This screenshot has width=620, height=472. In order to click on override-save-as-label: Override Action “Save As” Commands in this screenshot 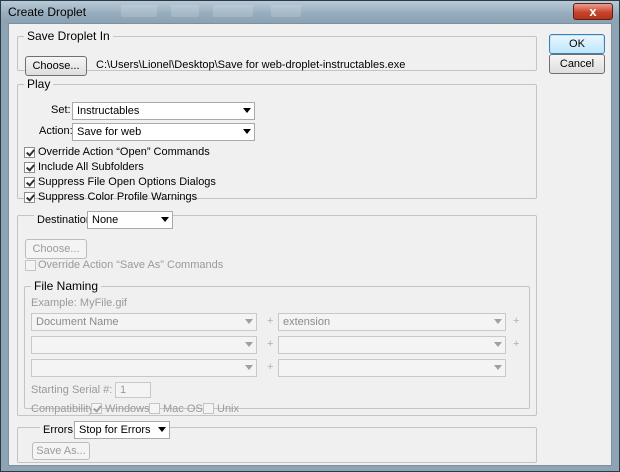, I will do `click(131, 265)`.